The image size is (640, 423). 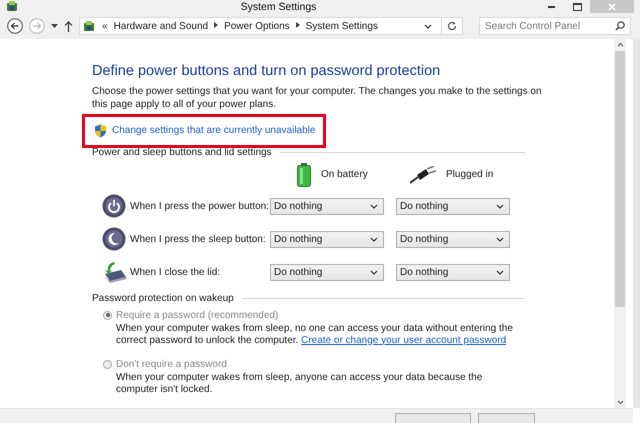 What do you see at coordinates (105, 26) in the screenshot?
I see `overflow-chevron: «` at bounding box center [105, 26].